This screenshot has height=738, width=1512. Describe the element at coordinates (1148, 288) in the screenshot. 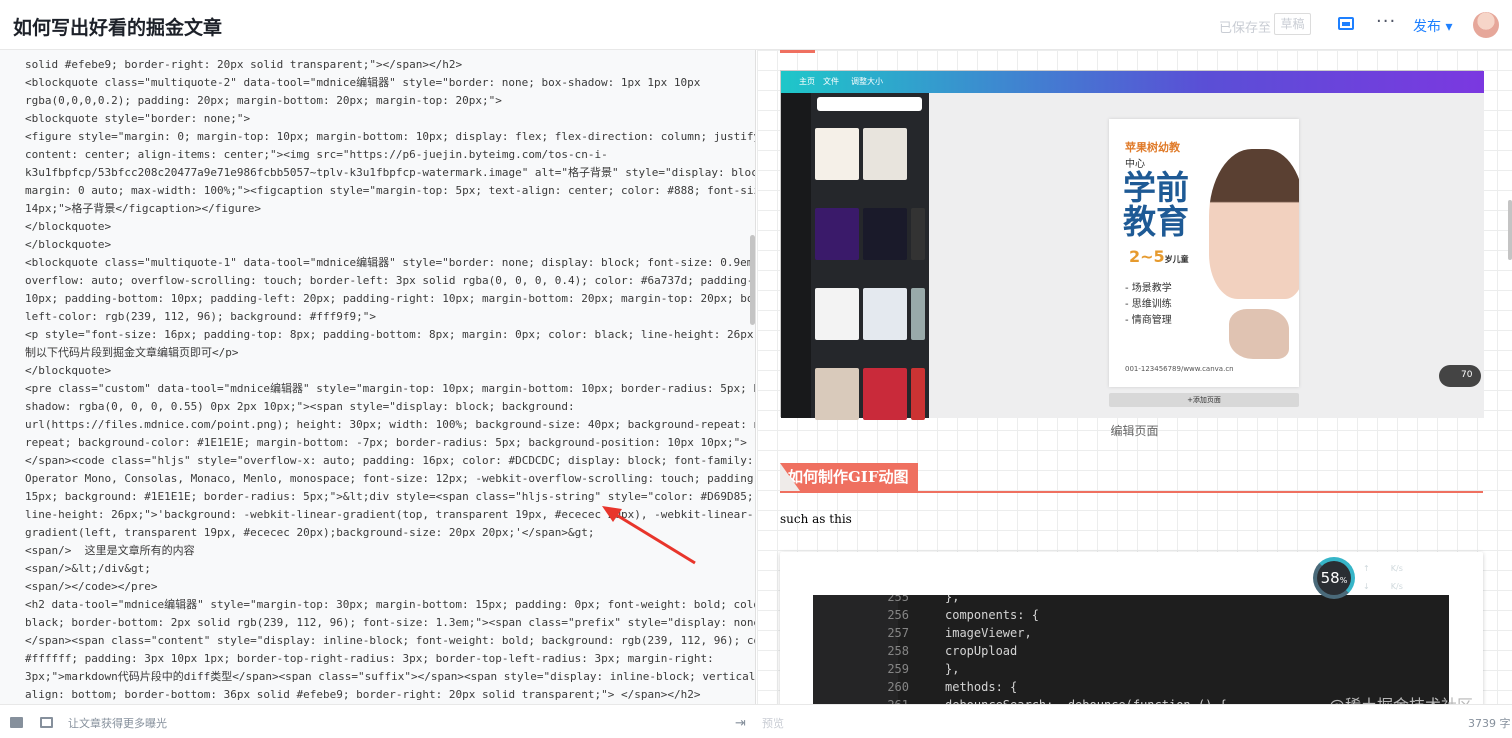

I see `poster-item: - 场景教学` at that location.